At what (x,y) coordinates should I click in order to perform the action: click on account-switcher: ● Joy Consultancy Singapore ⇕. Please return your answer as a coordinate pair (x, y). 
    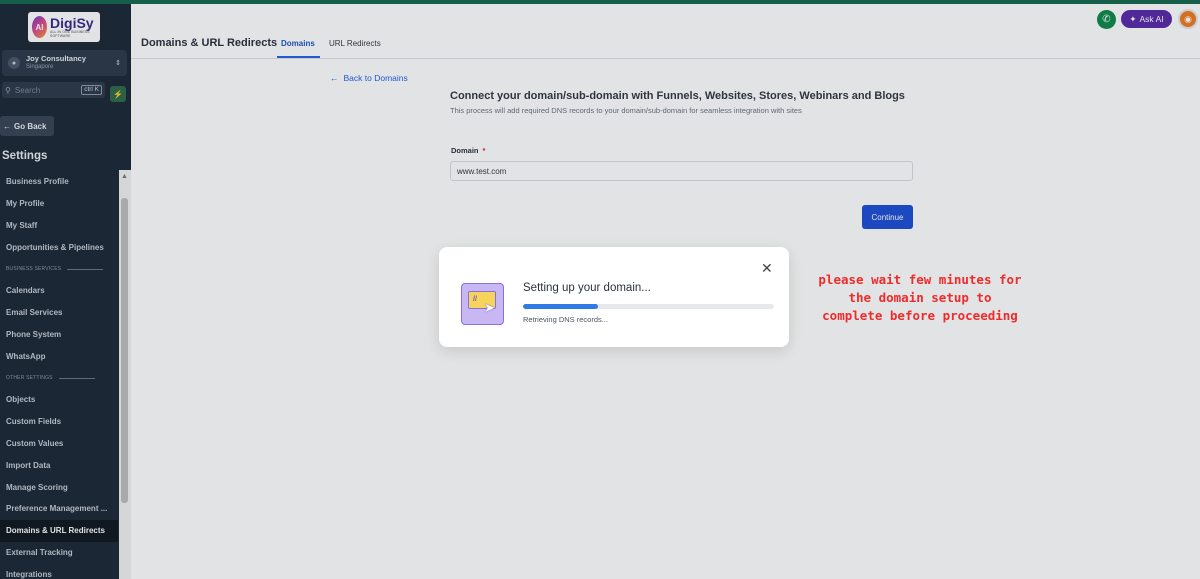
    Looking at the image, I should click on (64, 63).